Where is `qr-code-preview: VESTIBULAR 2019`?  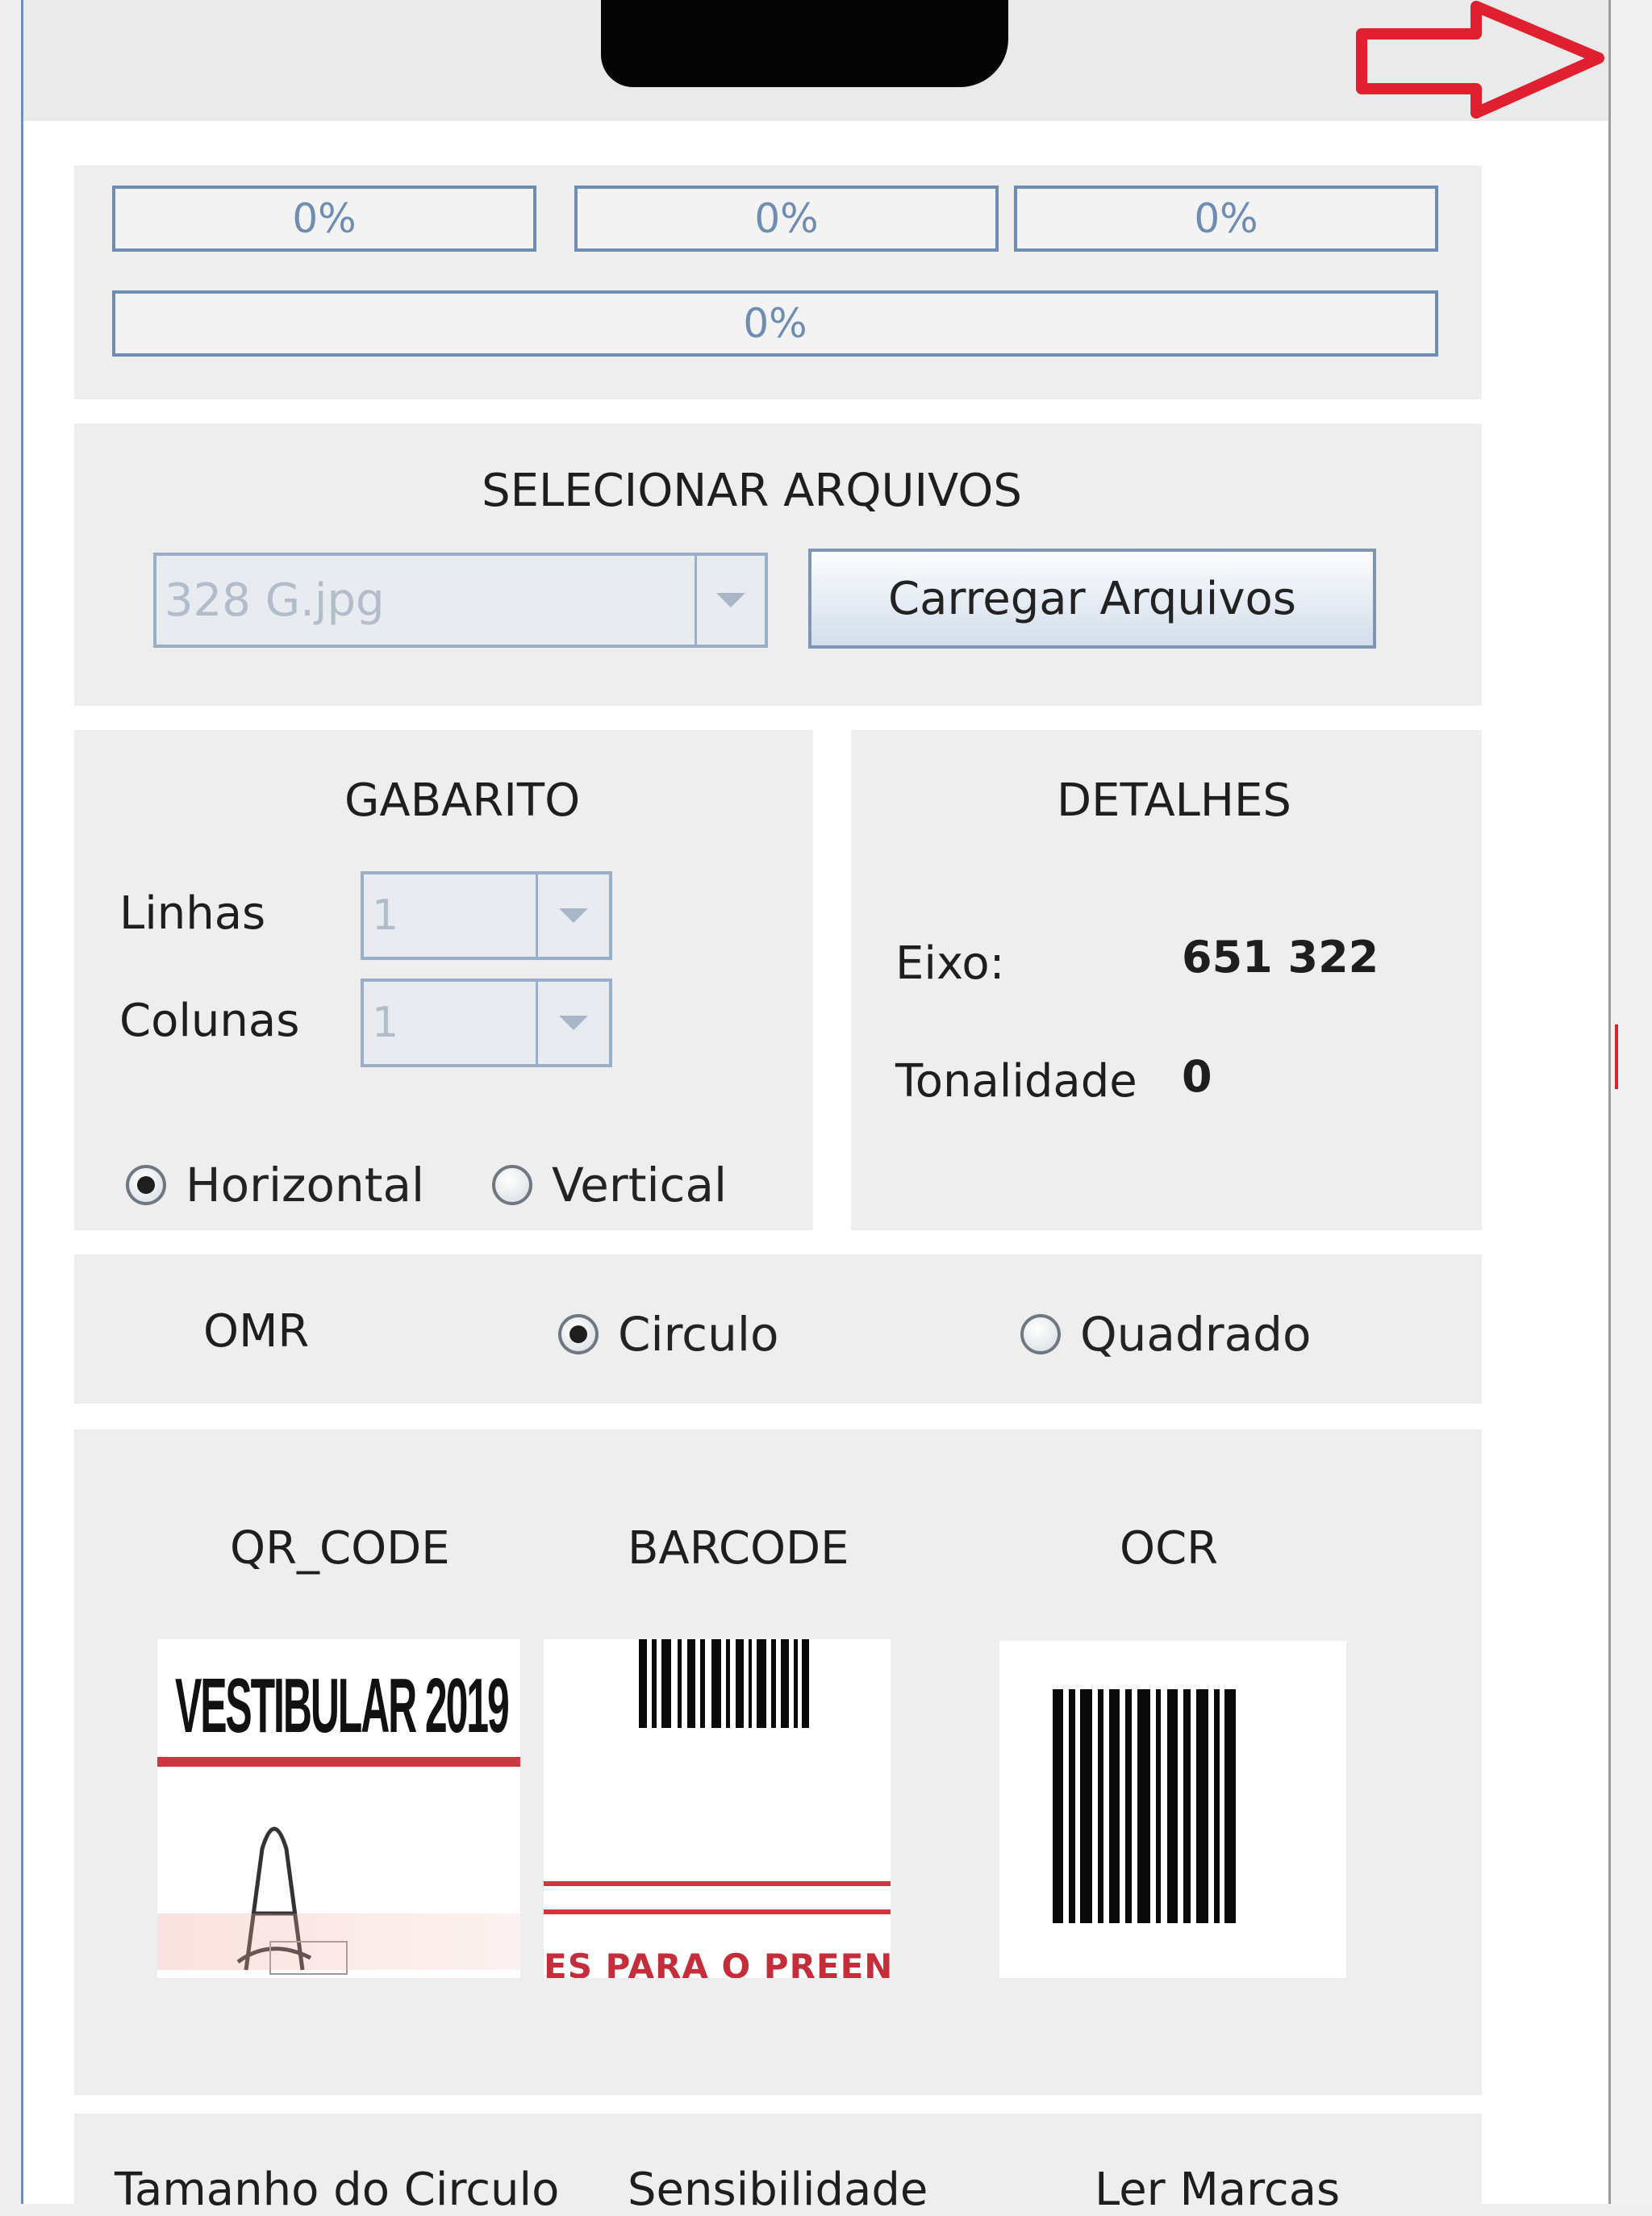 qr-code-preview: VESTIBULAR 2019 is located at coordinates (338, 1808).